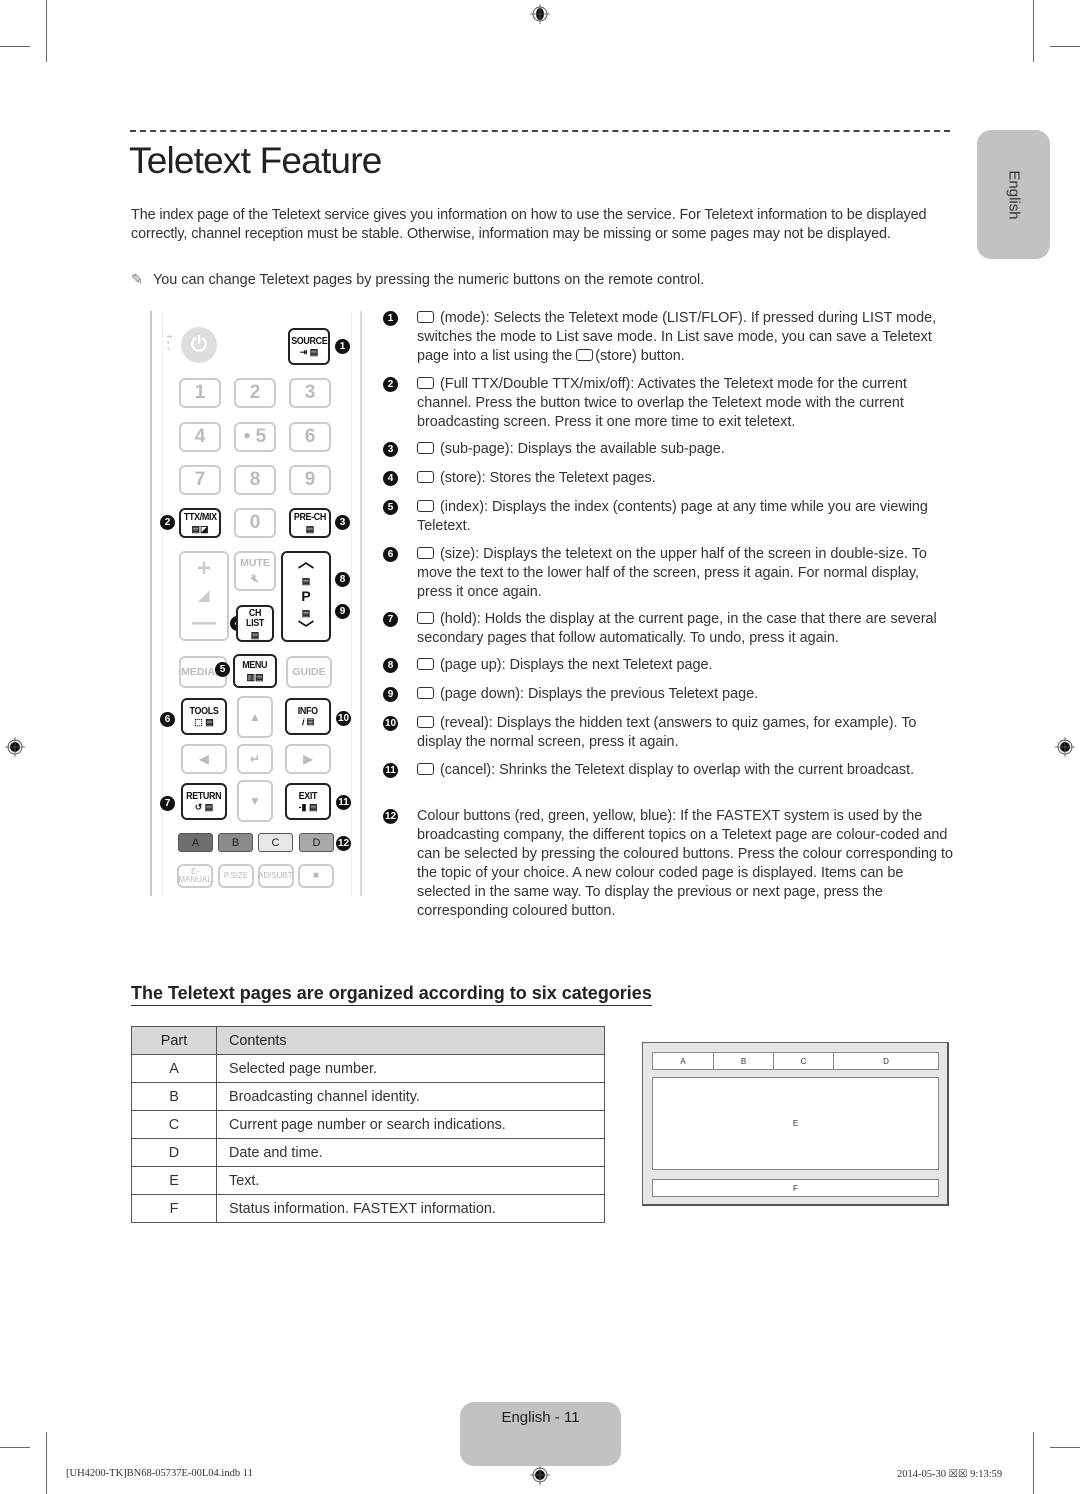 The height and width of the screenshot is (1494, 1080). Describe the element at coordinates (255, 480) in the screenshot. I see `number-button-8: 8` at that location.